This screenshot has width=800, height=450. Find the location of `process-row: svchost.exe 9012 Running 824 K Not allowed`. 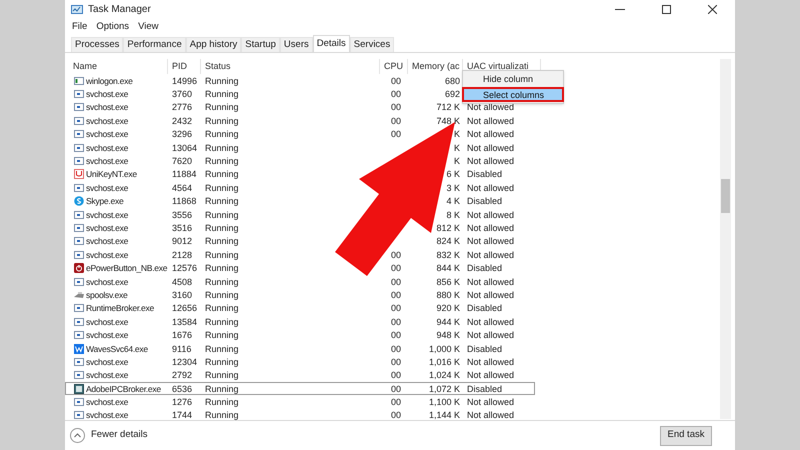

process-row: svchost.exe 9012 Running 824 K Not allowed is located at coordinates (300, 241).